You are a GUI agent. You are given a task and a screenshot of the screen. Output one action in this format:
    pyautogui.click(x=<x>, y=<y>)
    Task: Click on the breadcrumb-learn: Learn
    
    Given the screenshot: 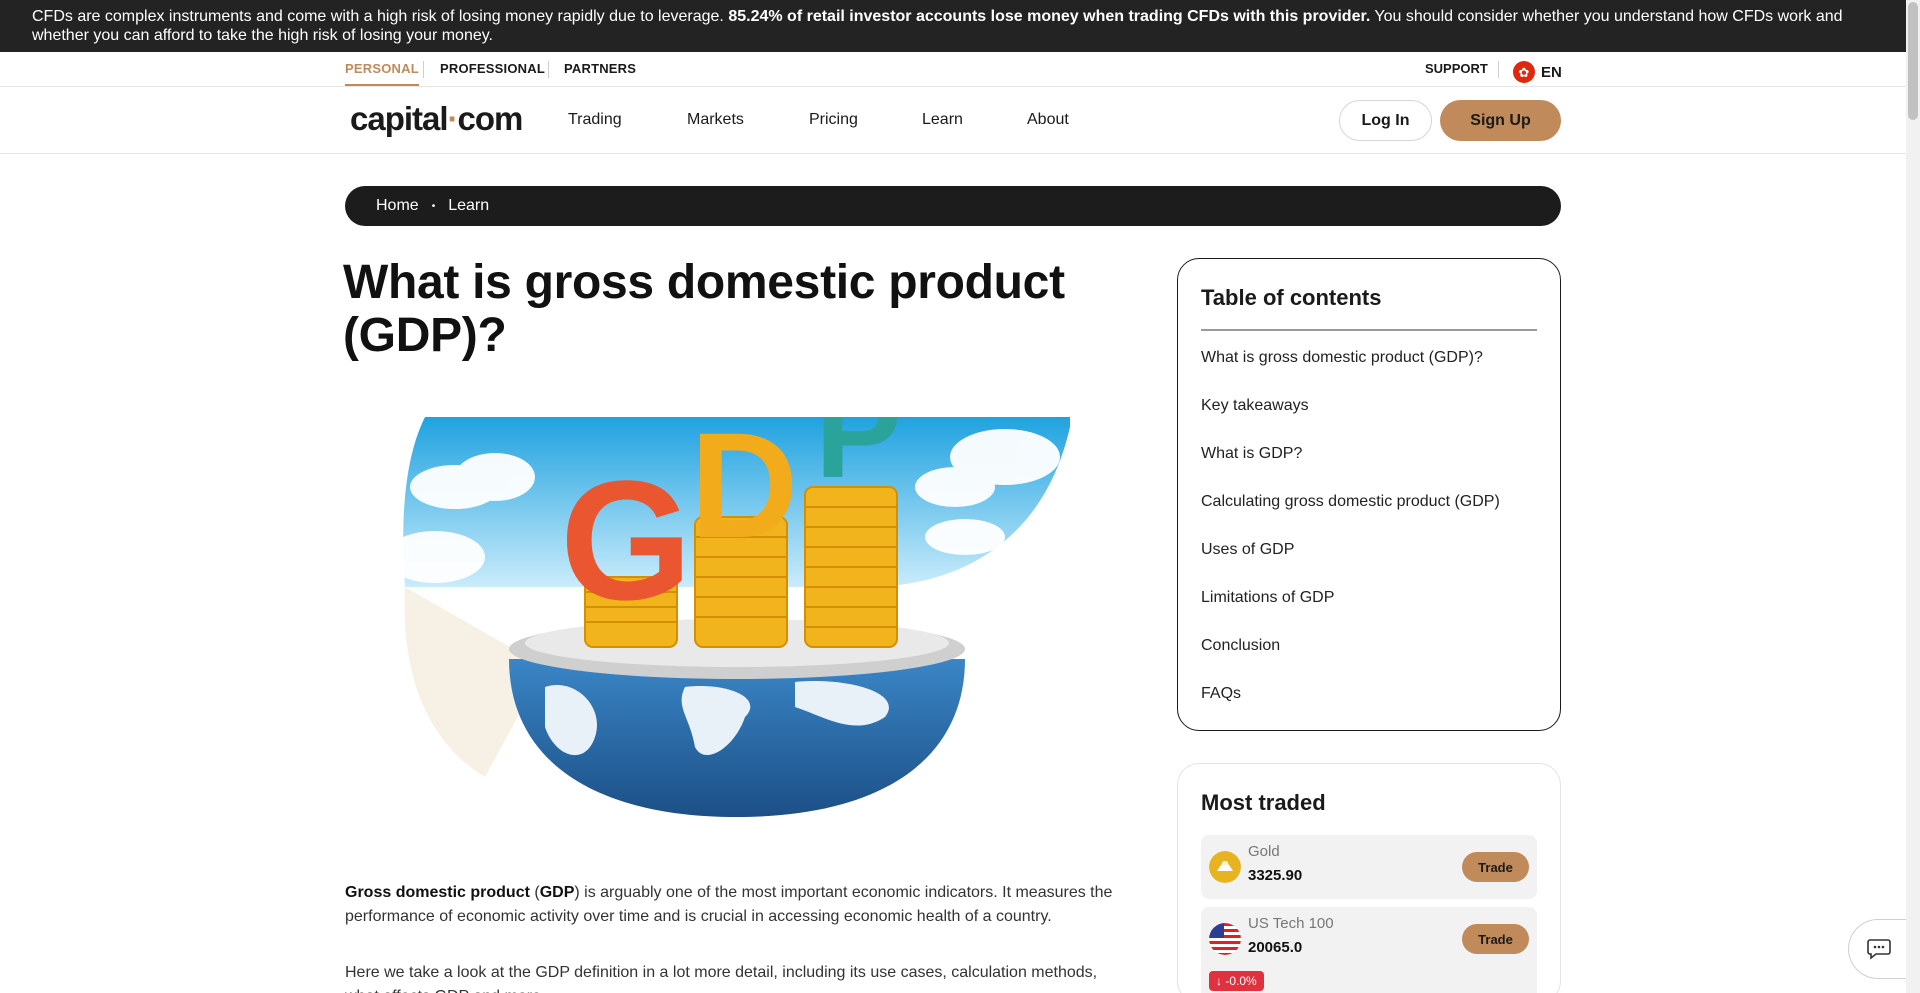 What is the action you would take?
    pyautogui.click(x=468, y=206)
    